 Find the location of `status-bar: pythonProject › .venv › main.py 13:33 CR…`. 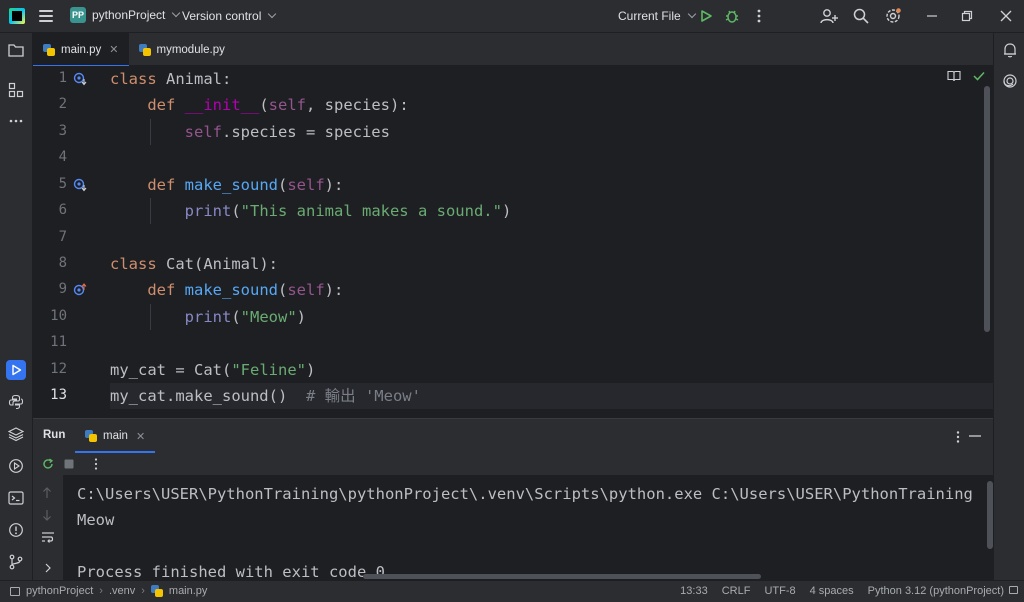

status-bar: pythonProject › .venv › main.py 13:33 CR… is located at coordinates (512, 591).